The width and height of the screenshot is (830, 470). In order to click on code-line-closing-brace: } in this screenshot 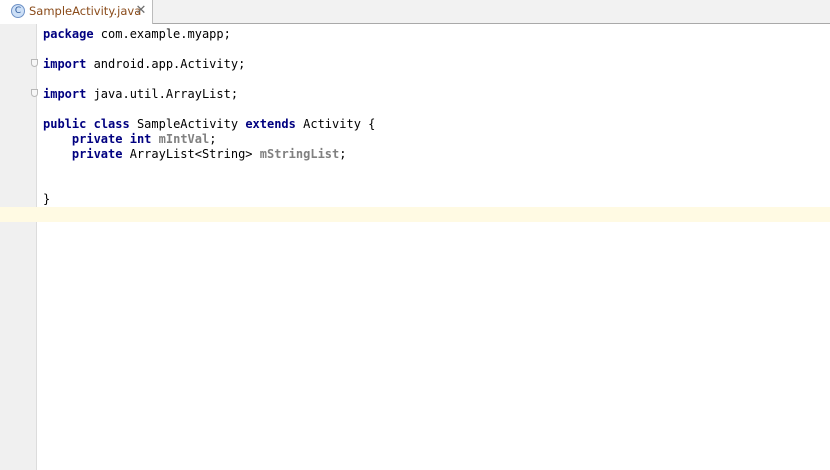, I will do `click(47, 199)`.